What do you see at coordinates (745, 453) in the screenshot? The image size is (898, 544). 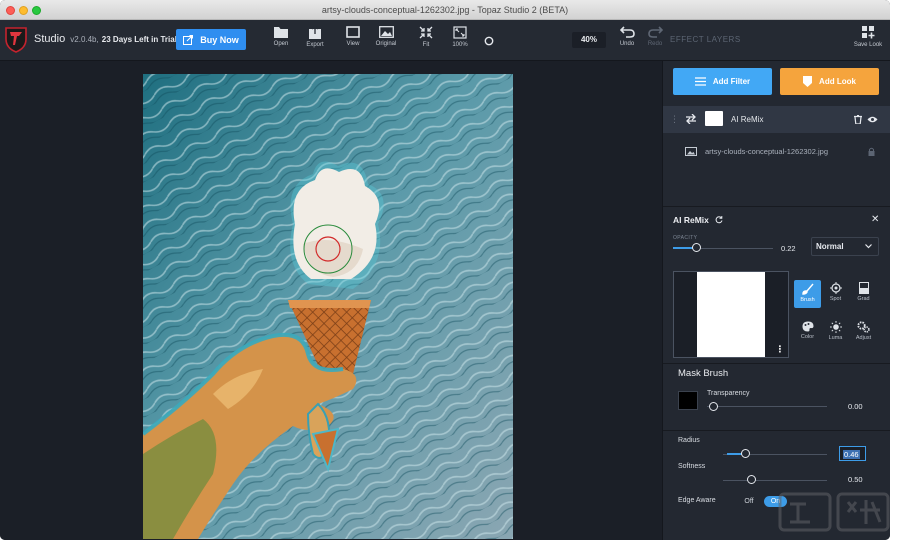 I see `radius-slider-handle` at bounding box center [745, 453].